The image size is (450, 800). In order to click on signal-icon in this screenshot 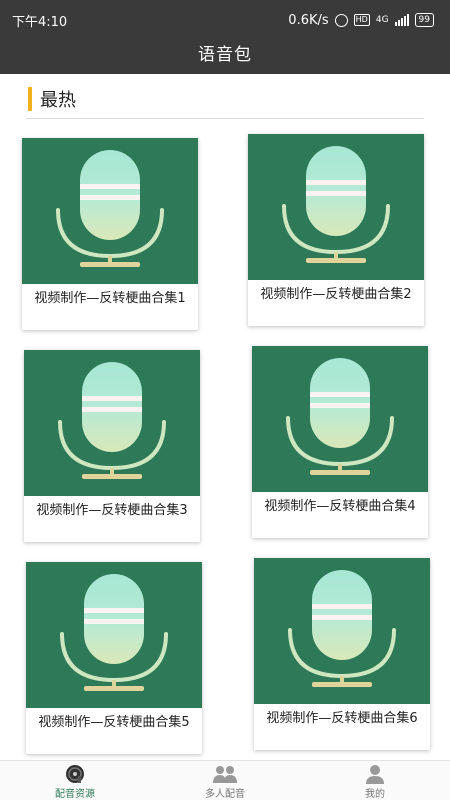, I will do `click(401, 20)`.